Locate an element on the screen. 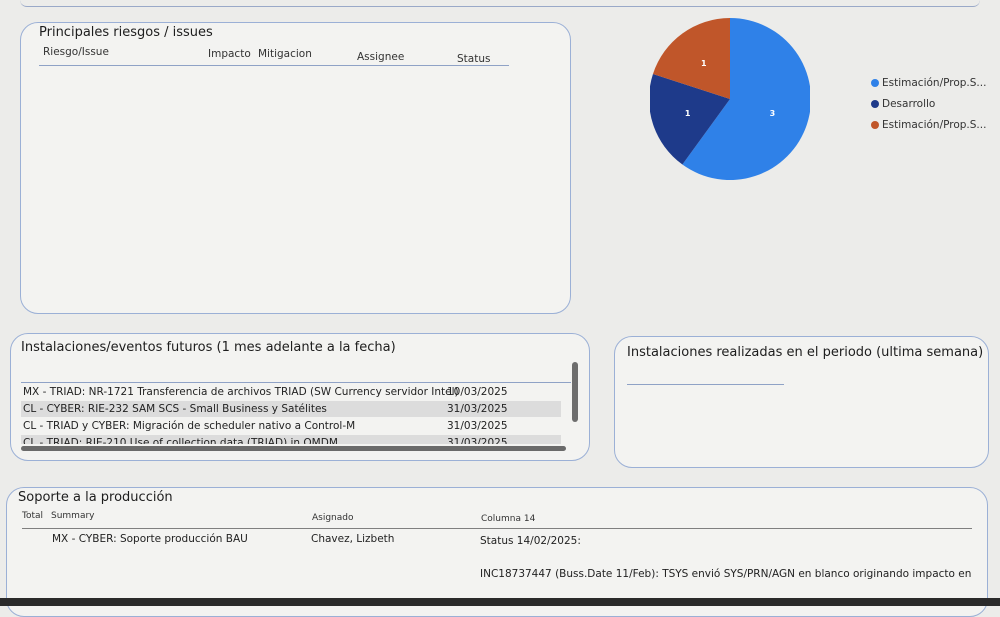 The width and height of the screenshot is (1000, 617). future-header-rule is located at coordinates (296, 382).